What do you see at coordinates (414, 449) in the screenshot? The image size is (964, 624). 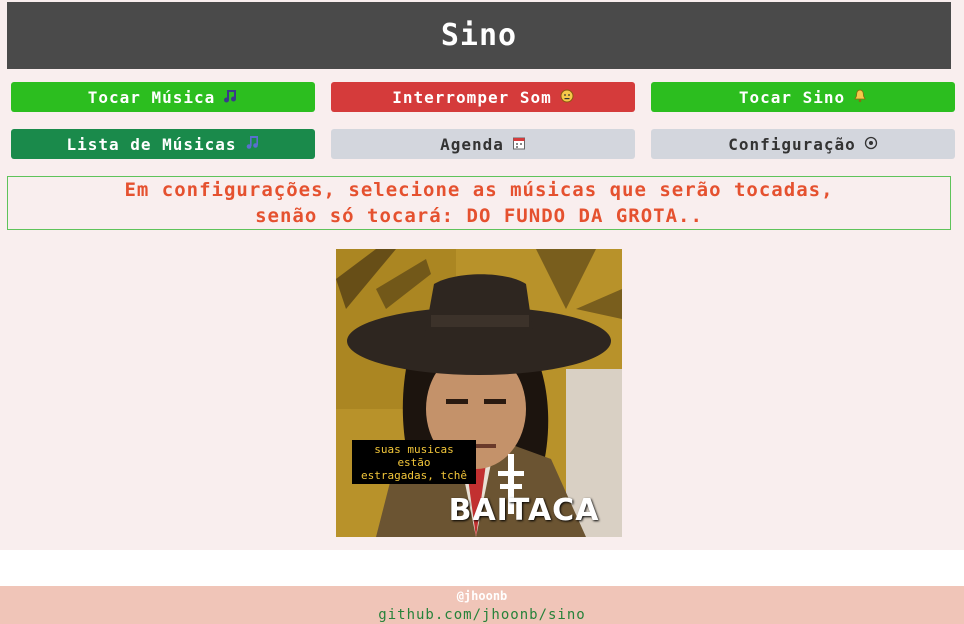 I see `caption-line-1: suas musicas` at bounding box center [414, 449].